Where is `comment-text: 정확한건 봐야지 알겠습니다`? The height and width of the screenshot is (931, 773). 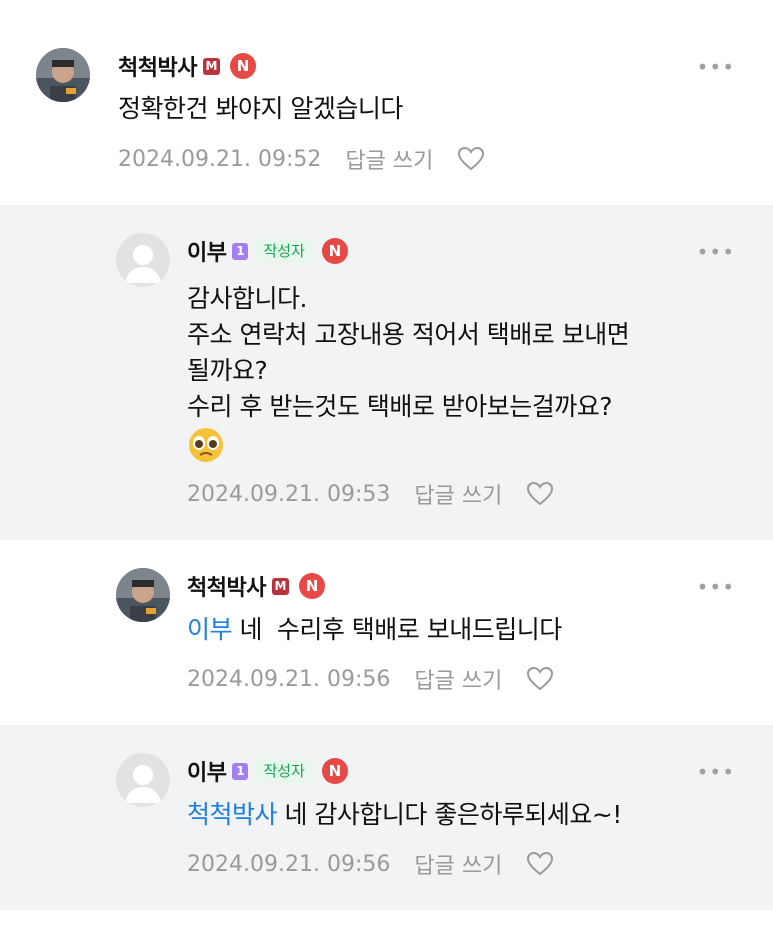
comment-text: 정확한건 봐야지 알겠습니다 is located at coordinates (260, 109).